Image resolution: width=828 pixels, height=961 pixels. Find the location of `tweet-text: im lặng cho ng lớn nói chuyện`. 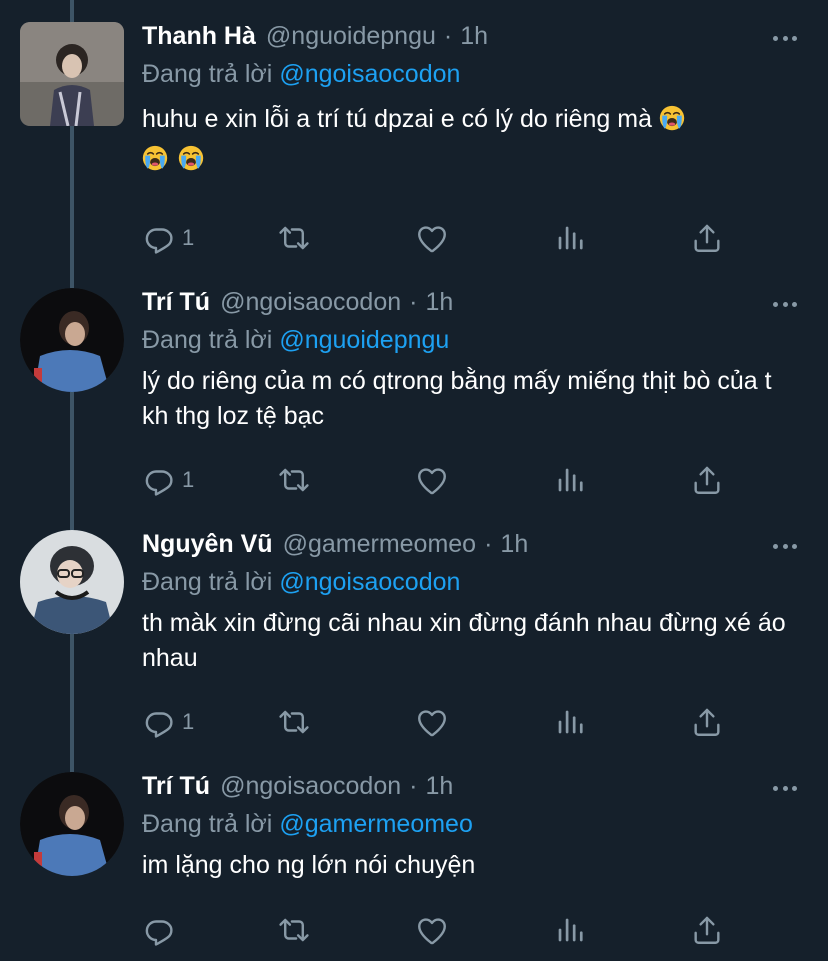

tweet-text: im lặng cho ng lớn nói chuyện is located at coordinates (309, 865).